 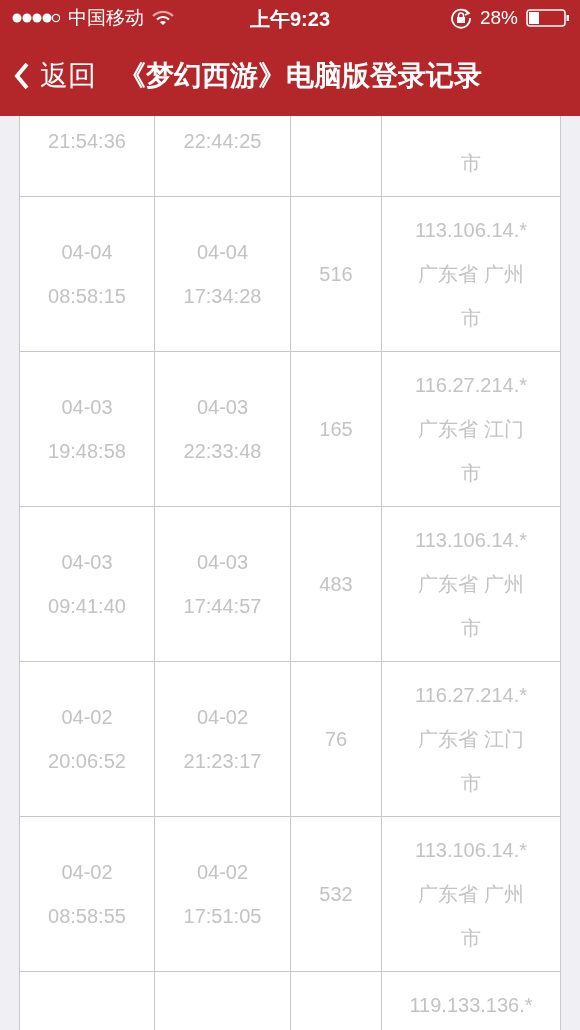 What do you see at coordinates (87, 451) in the screenshot?
I see `start-time: 19:48:58` at bounding box center [87, 451].